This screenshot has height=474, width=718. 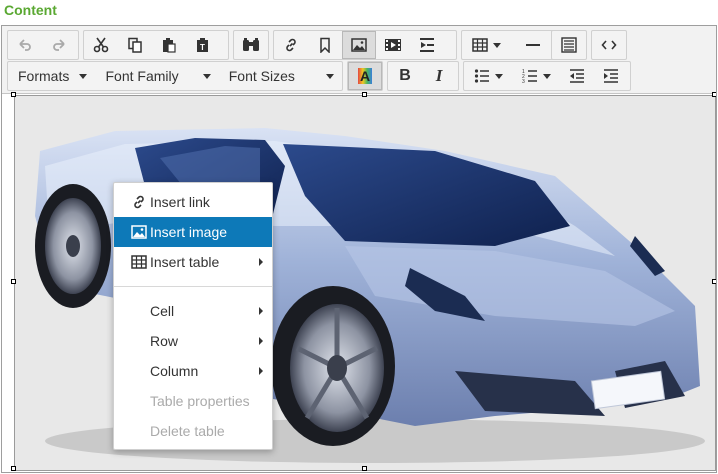 What do you see at coordinates (193, 286) in the screenshot?
I see `menu-separator` at bounding box center [193, 286].